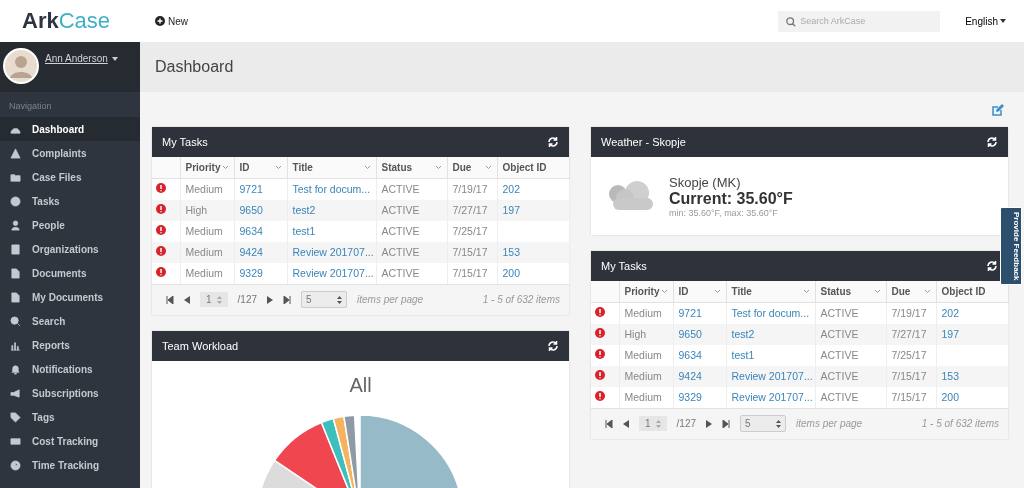 The image size is (1024, 488). What do you see at coordinates (15, 417) in the screenshot?
I see `tag-icon` at bounding box center [15, 417].